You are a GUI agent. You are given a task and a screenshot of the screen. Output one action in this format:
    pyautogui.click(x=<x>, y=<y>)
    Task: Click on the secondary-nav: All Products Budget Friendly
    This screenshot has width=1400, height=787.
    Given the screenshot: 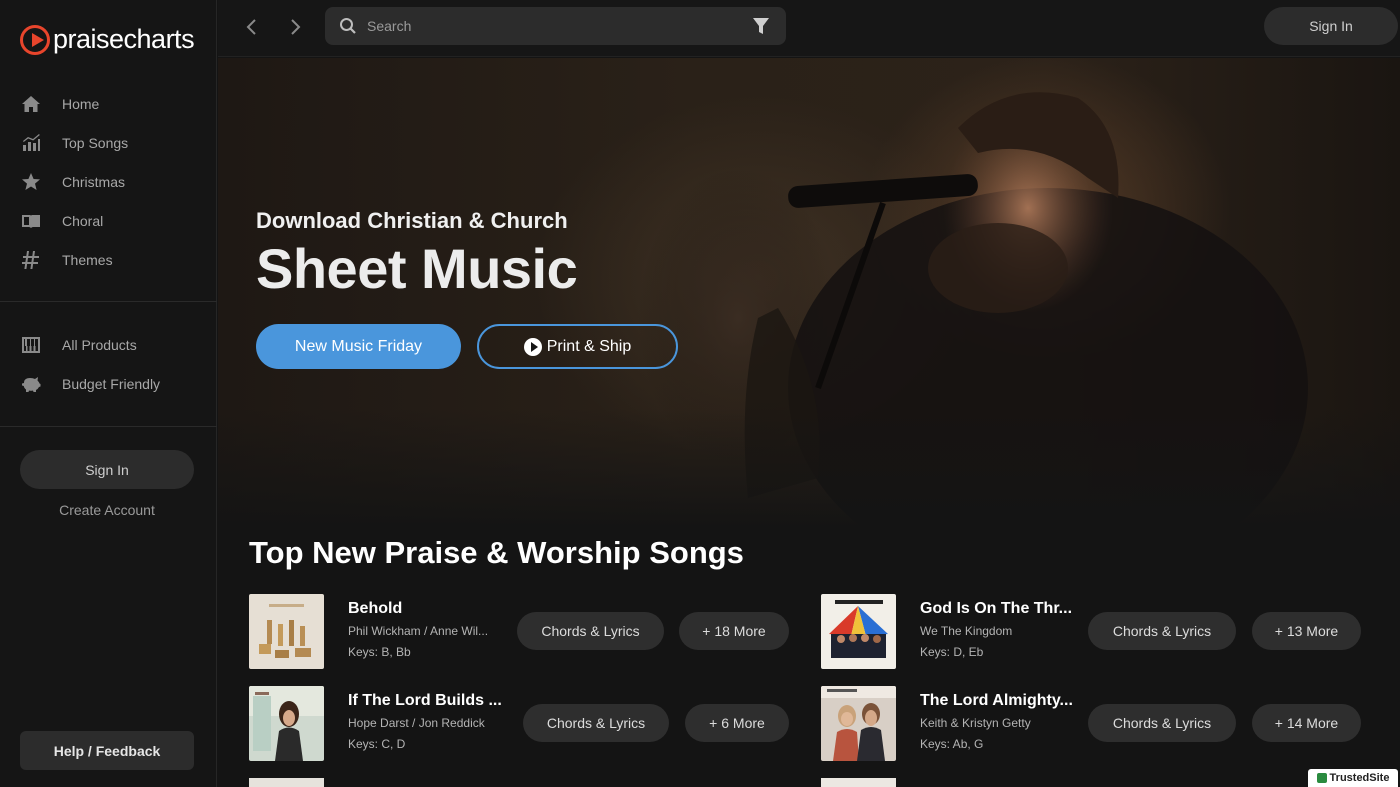 What is the action you would take?
    pyautogui.click(x=108, y=364)
    